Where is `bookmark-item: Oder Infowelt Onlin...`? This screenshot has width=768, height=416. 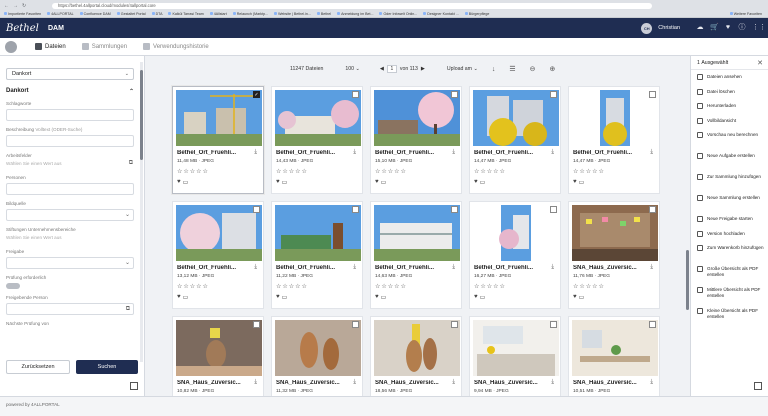 bookmark-item: Oder Infowelt Onlin... is located at coordinates (398, 14).